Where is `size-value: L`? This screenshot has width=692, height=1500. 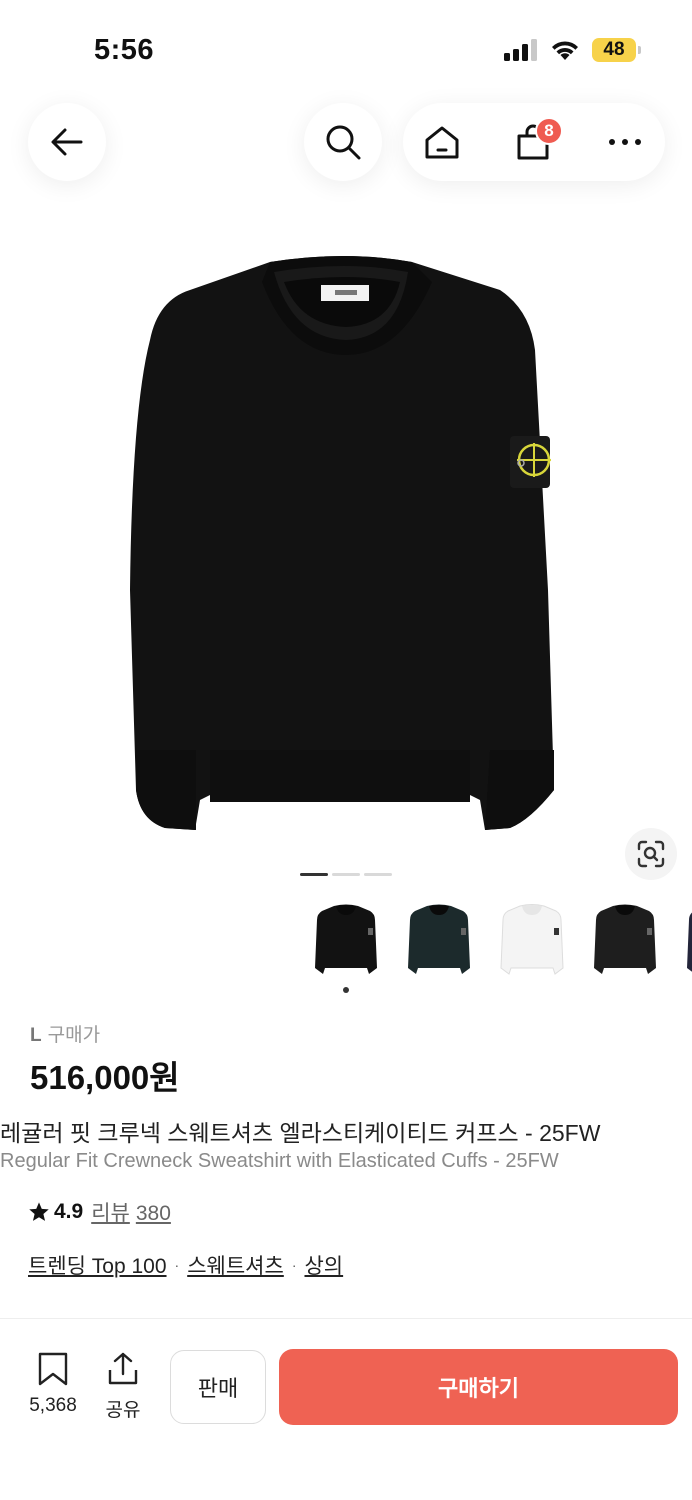
size-value: L is located at coordinates (36, 1035).